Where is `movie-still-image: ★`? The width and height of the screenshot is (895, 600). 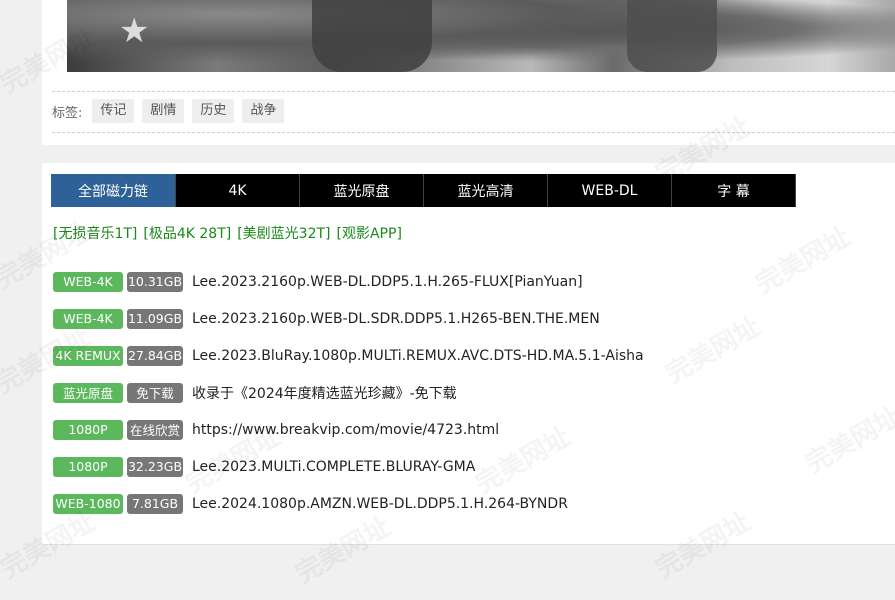 movie-still-image: ★ is located at coordinates (481, 36).